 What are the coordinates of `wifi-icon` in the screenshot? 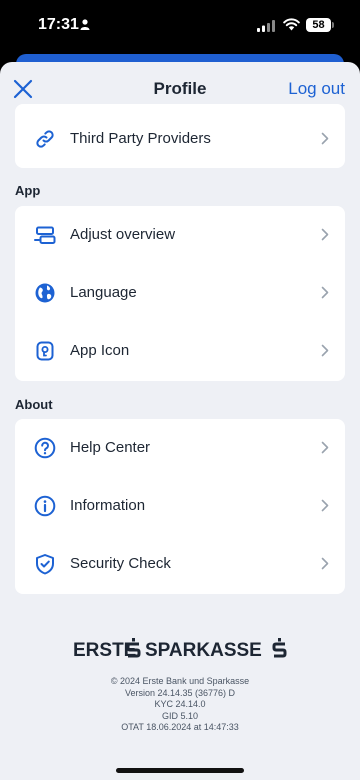 It's located at (291, 24).